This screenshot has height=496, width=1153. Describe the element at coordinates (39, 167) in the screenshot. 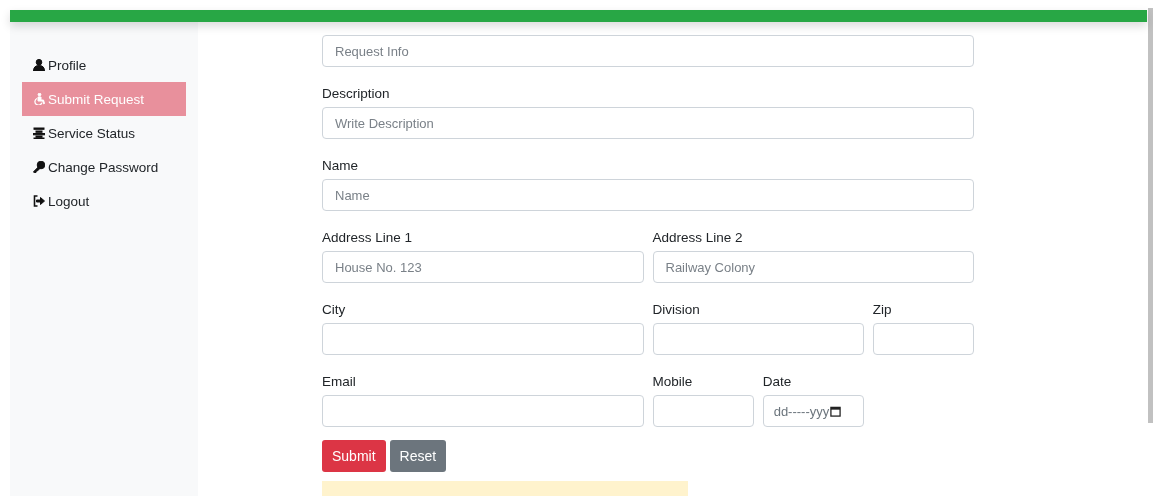

I see `key-icon` at that location.